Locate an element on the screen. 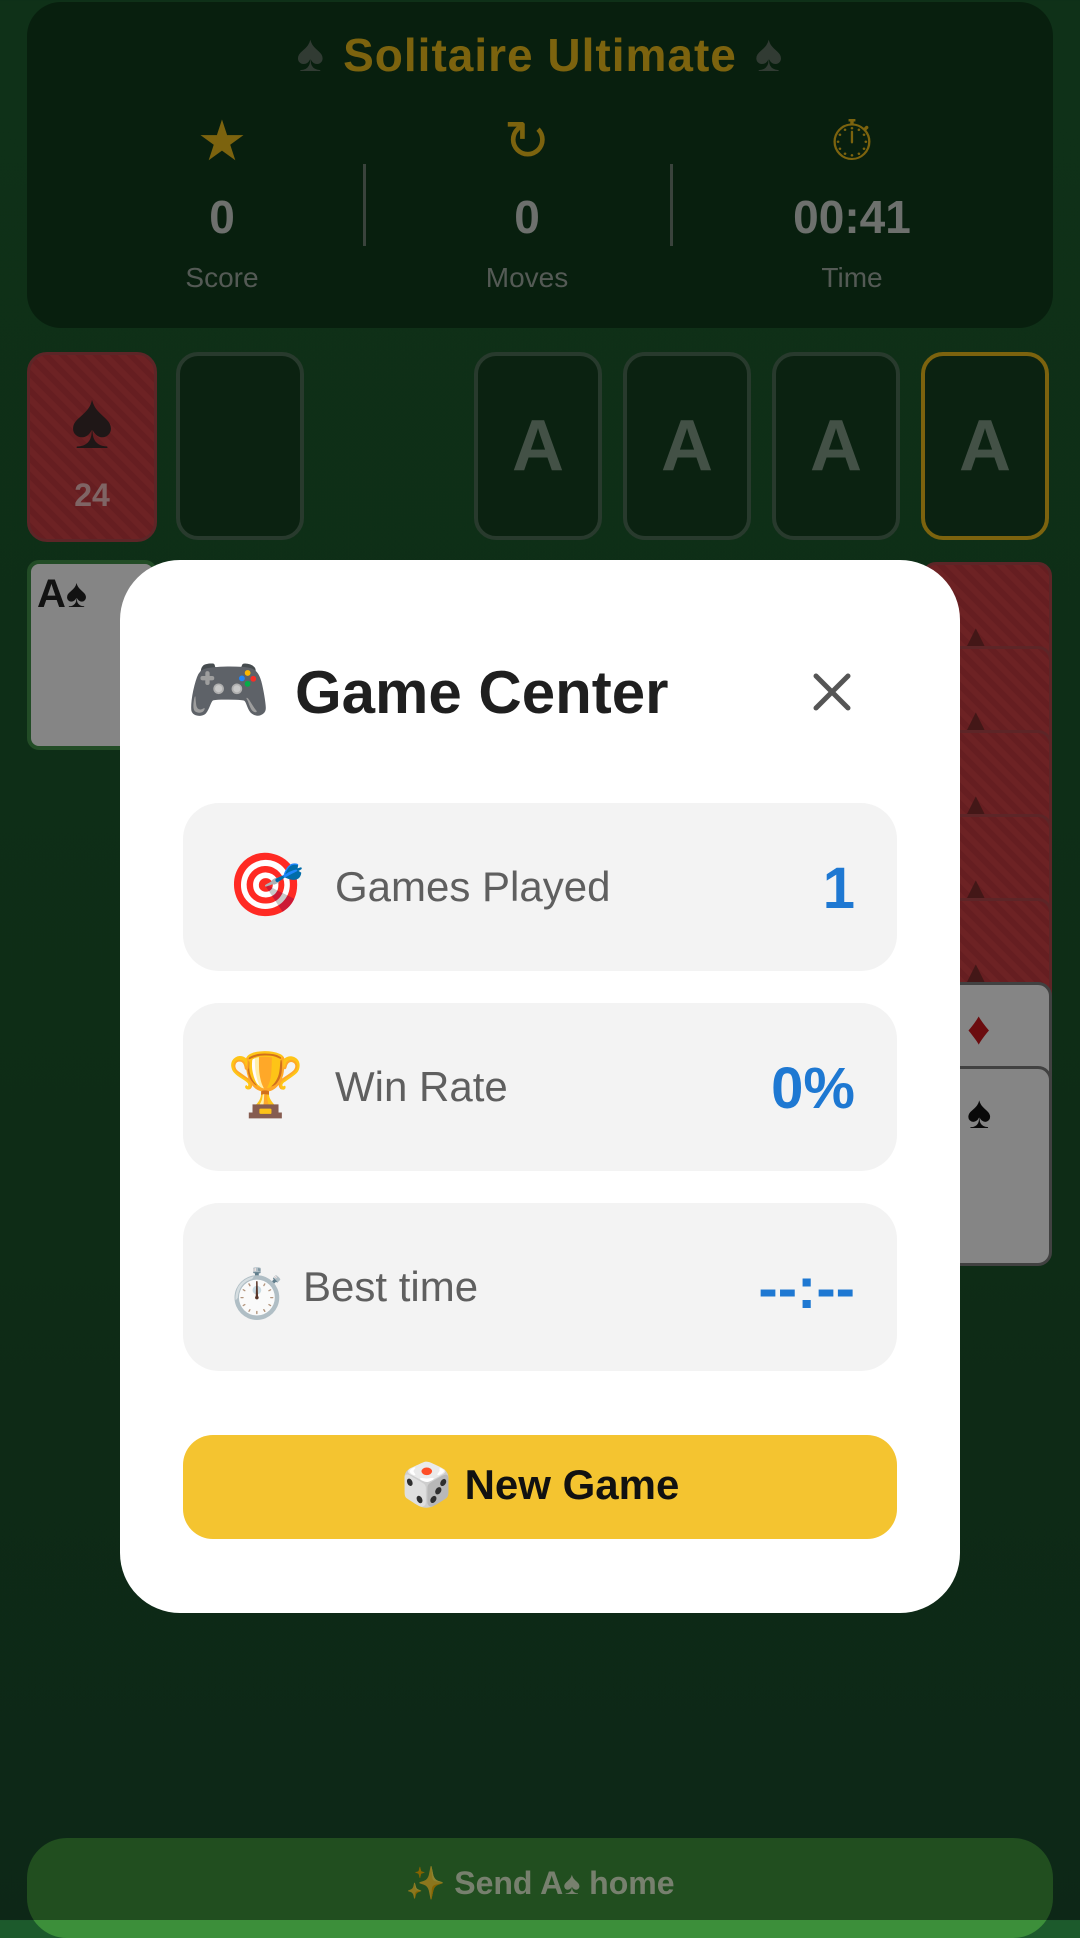  games-played-row: 🎯 Games Played 1 is located at coordinates (540, 887).